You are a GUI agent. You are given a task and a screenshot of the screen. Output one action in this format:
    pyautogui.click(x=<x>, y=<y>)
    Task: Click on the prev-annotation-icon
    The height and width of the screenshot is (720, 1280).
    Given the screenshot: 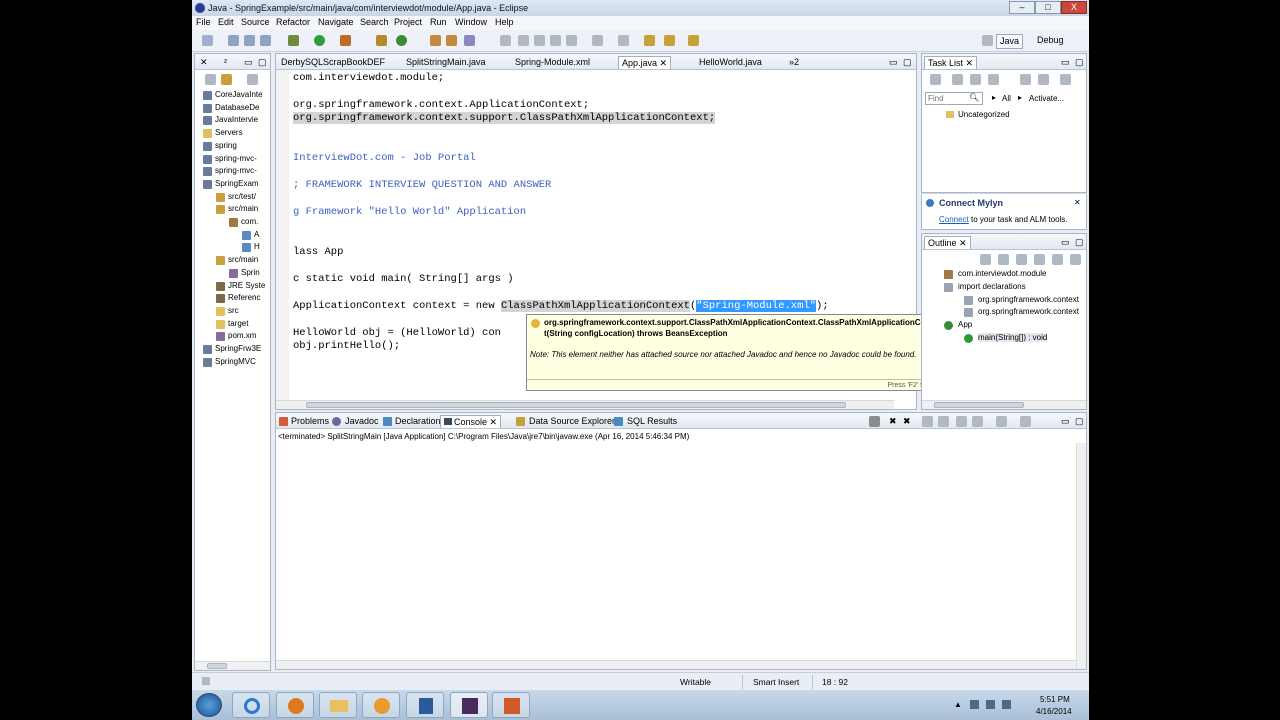 What is the action you would take?
    pyautogui.click(x=623, y=40)
    